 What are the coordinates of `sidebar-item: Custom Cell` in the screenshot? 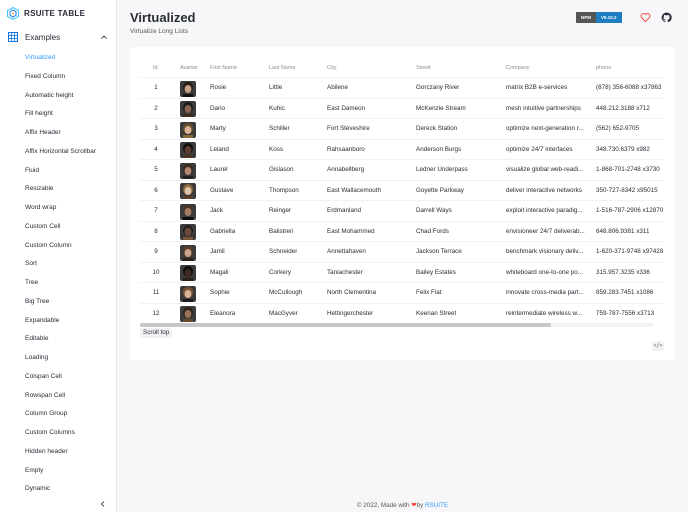 It's located at (58, 227).